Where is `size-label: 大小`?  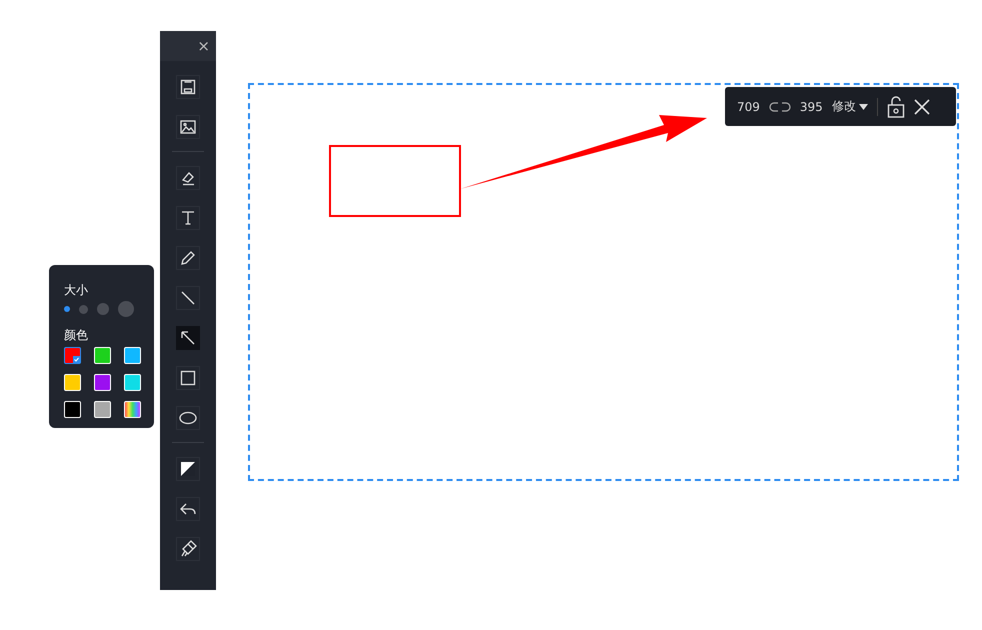
size-label: 大小 is located at coordinates (76, 290).